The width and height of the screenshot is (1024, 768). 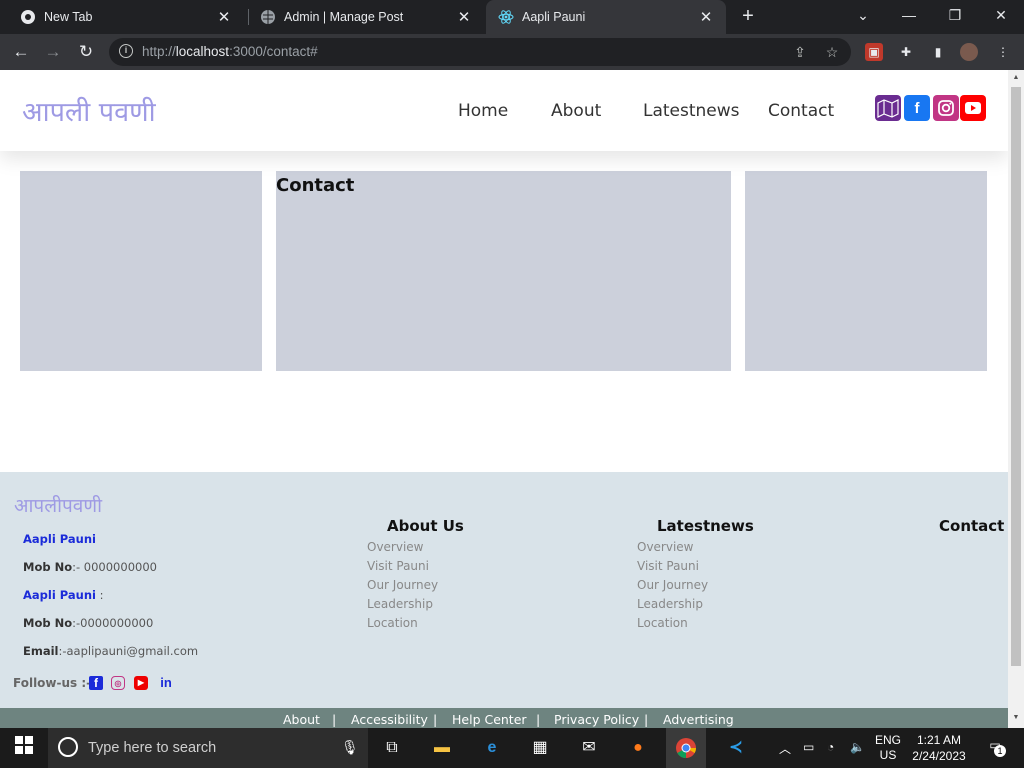 What do you see at coordinates (59, 539) in the screenshot?
I see `footer-info-line: Aapli Pauni` at bounding box center [59, 539].